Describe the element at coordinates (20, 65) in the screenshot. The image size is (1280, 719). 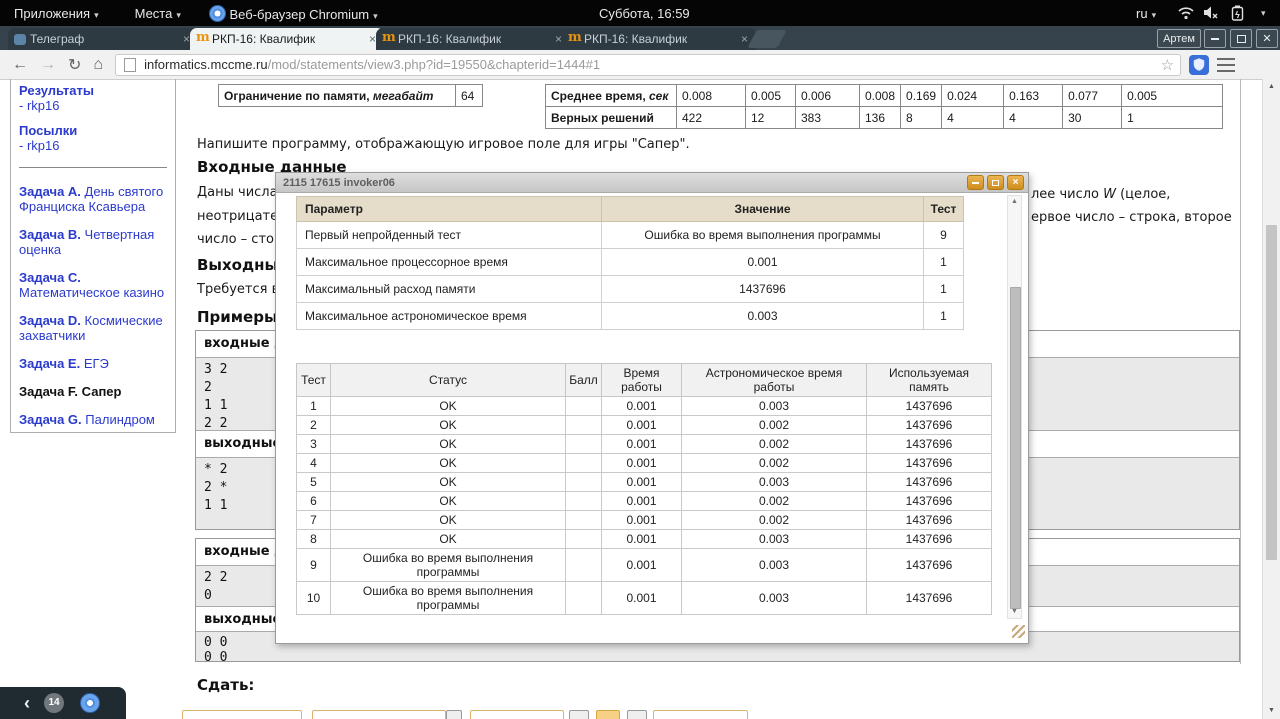
I see `back-button: ←` at that location.